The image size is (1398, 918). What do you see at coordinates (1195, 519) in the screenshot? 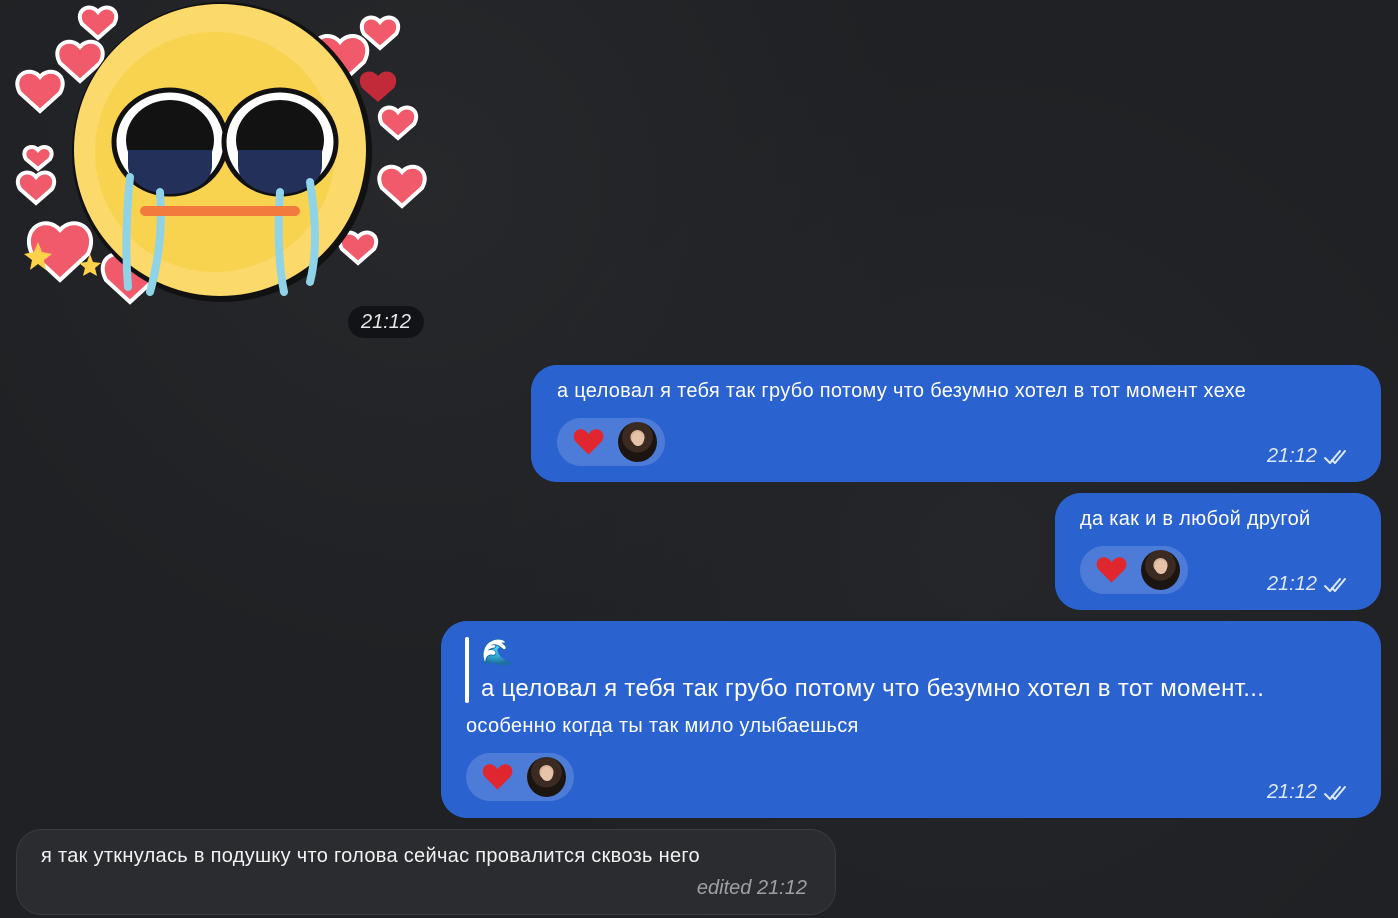
I see `message-text: да как и в любой другой` at bounding box center [1195, 519].